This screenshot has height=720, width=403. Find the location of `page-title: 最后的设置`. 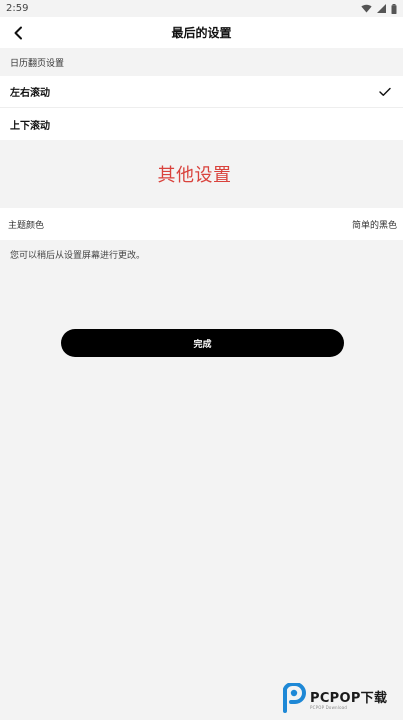

page-title: 最后的设置 is located at coordinates (201, 33).